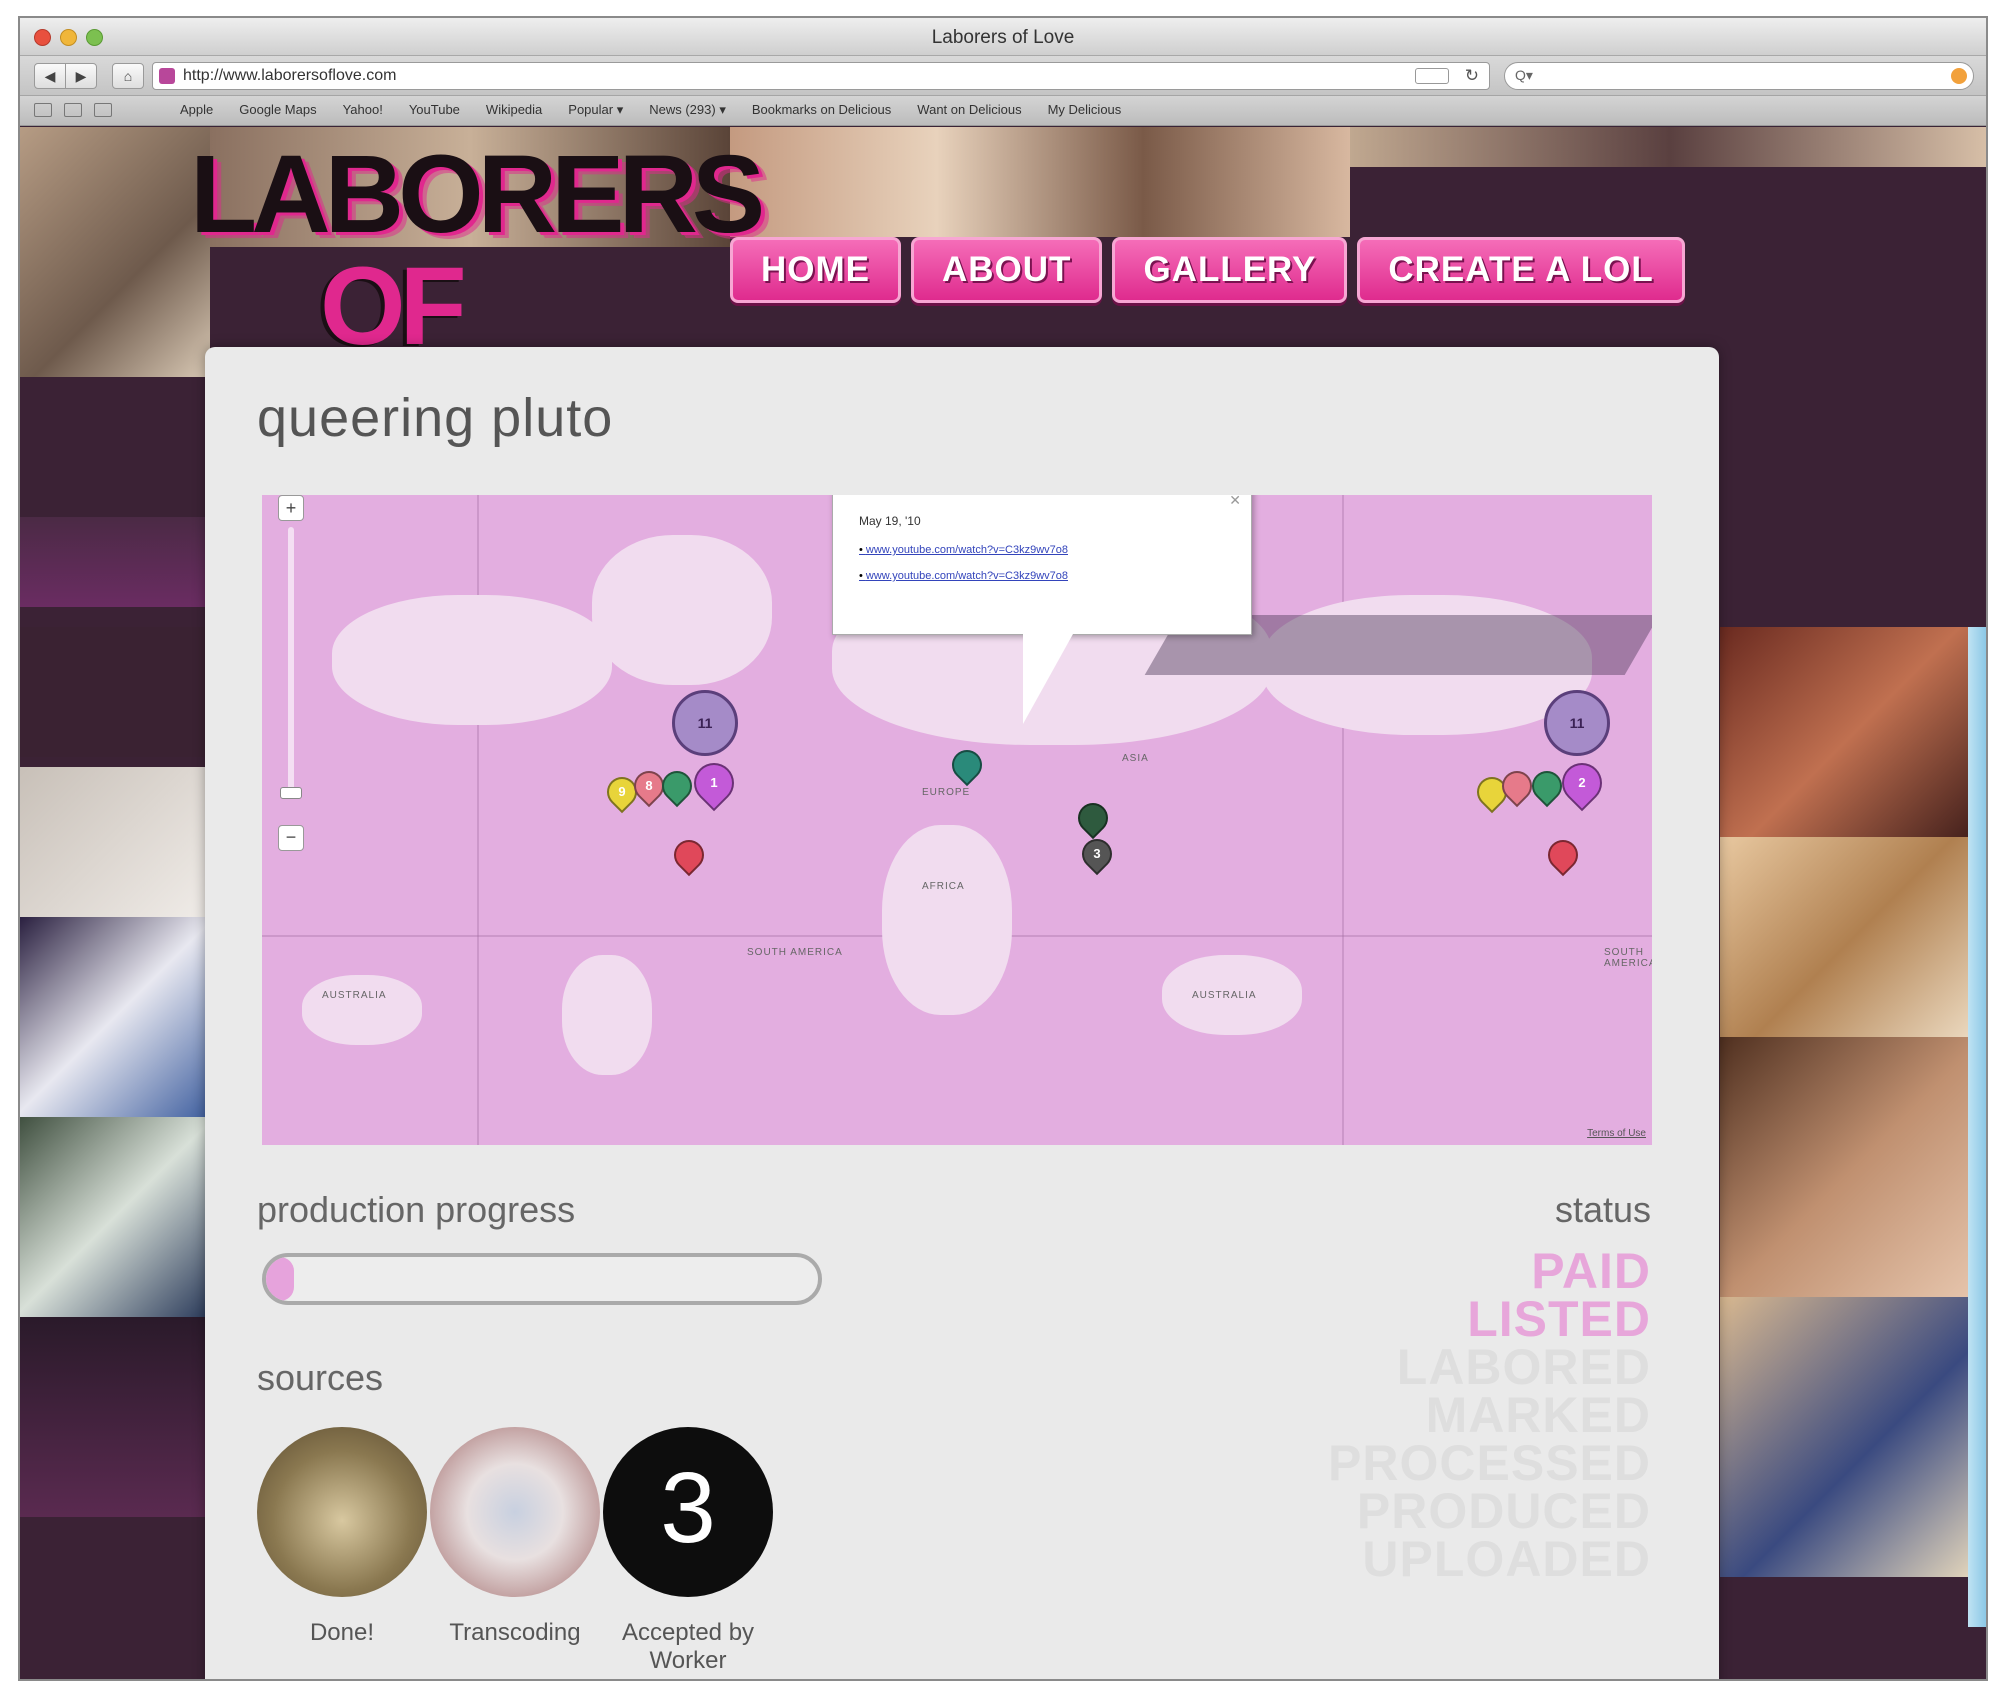 The height and width of the screenshot is (1681, 2006). Describe the element at coordinates (1224, 995) in the screenshot. I see `map-label: AUSTRALIA` at that location.